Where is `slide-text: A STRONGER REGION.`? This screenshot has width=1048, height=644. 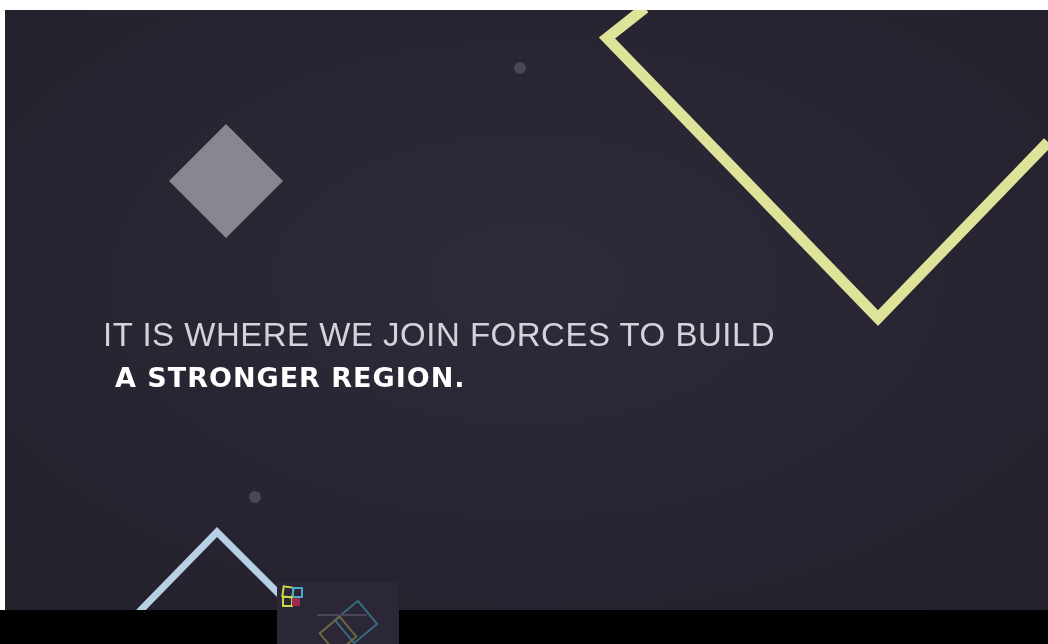
slide-text: A STRONGER REGION. is located at coordinates (290, 377).